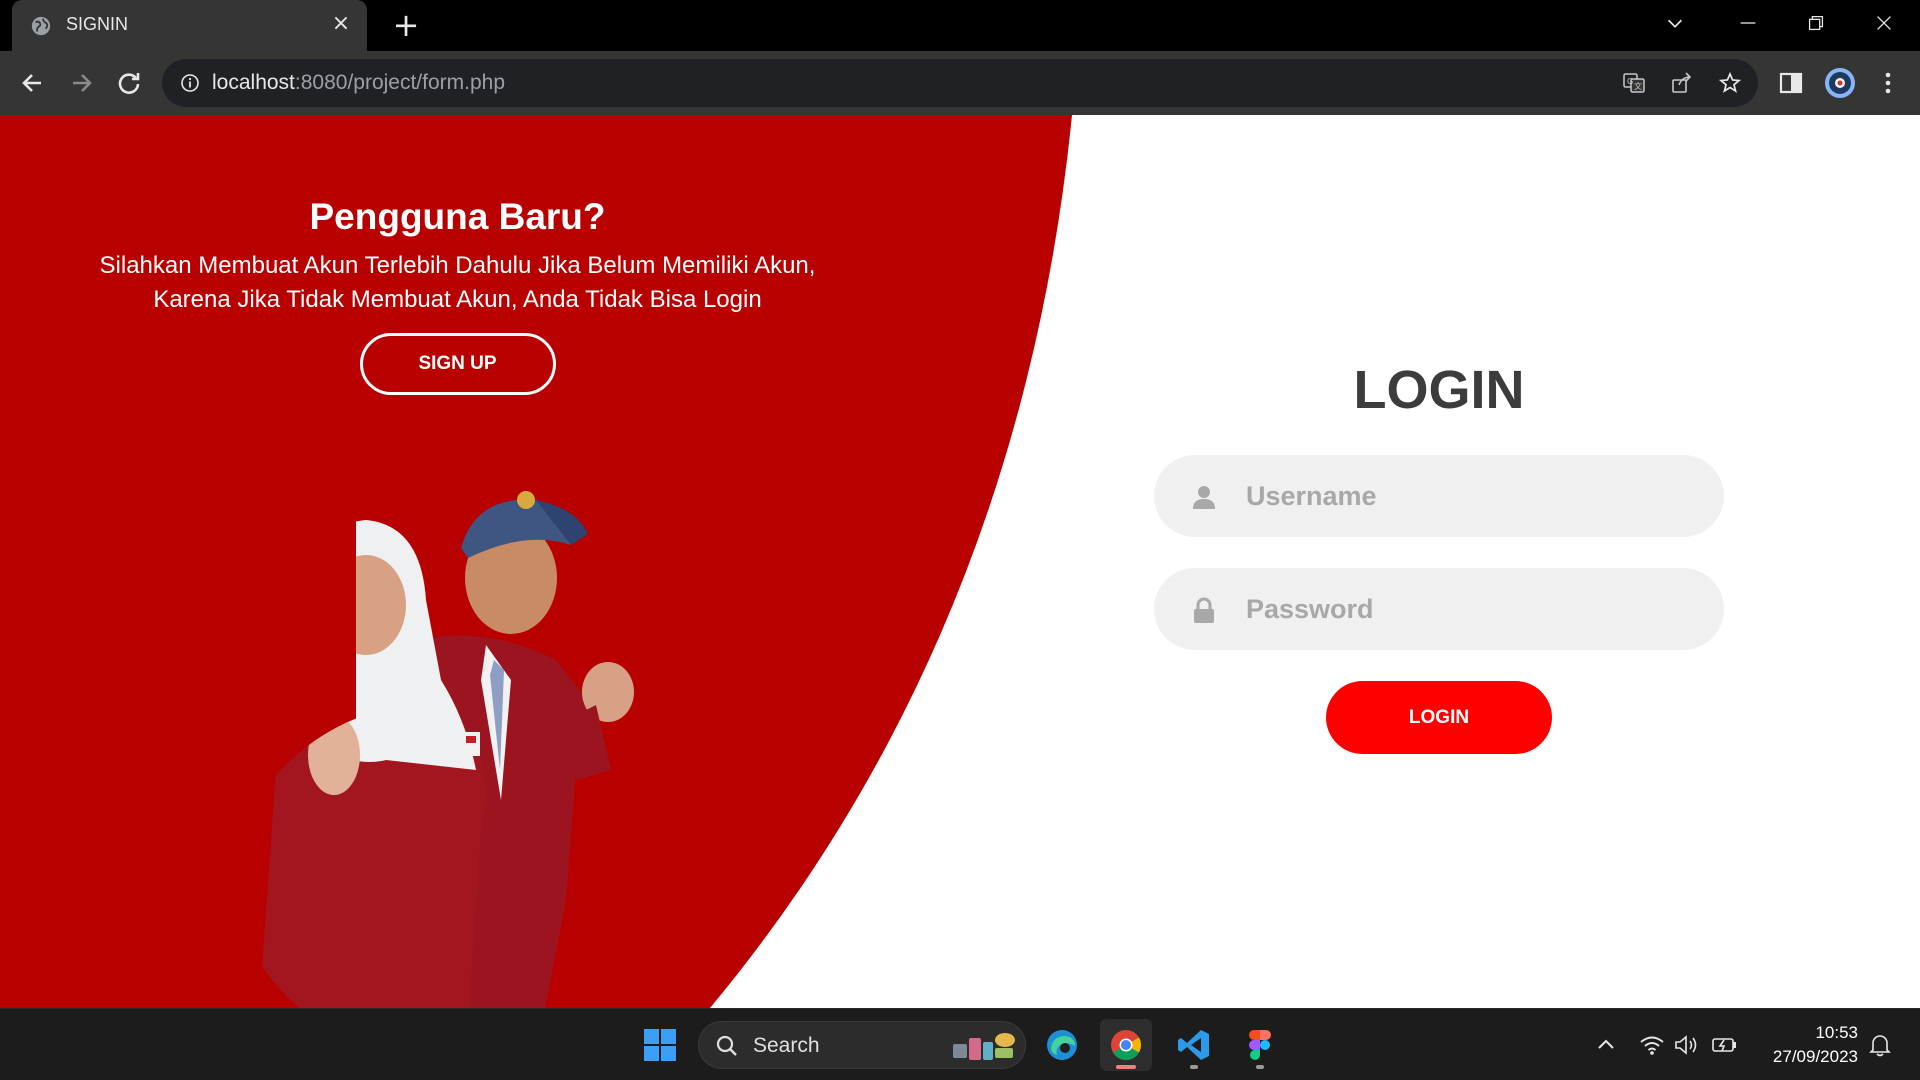  What do you see at coordinates (457, 364) in the screenshot?
I see `sign-up-button: SIGN UP` at bounding box center [457, 364].